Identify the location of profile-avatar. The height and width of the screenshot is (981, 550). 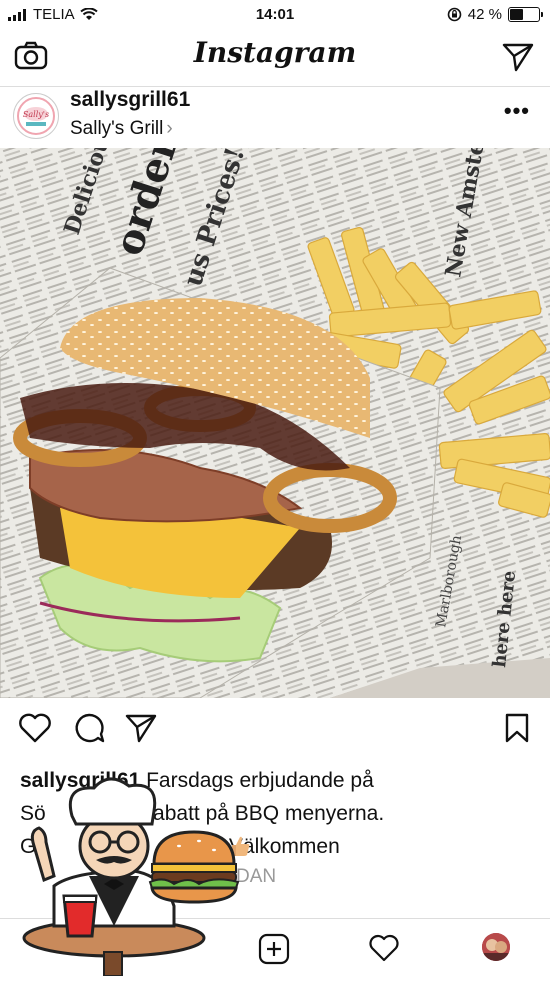
(496, 947).